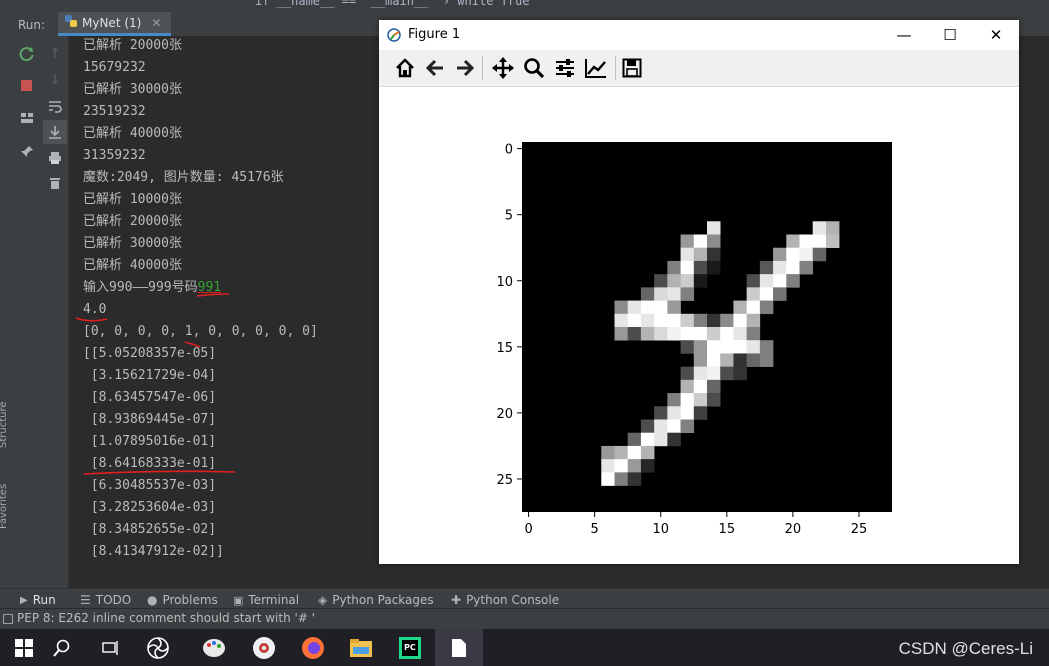 This screenshot has width=1049, height=666. Describe the element at coordinates (528, 529) in the screenshot. I see `x-tick-label: 0` at that location.